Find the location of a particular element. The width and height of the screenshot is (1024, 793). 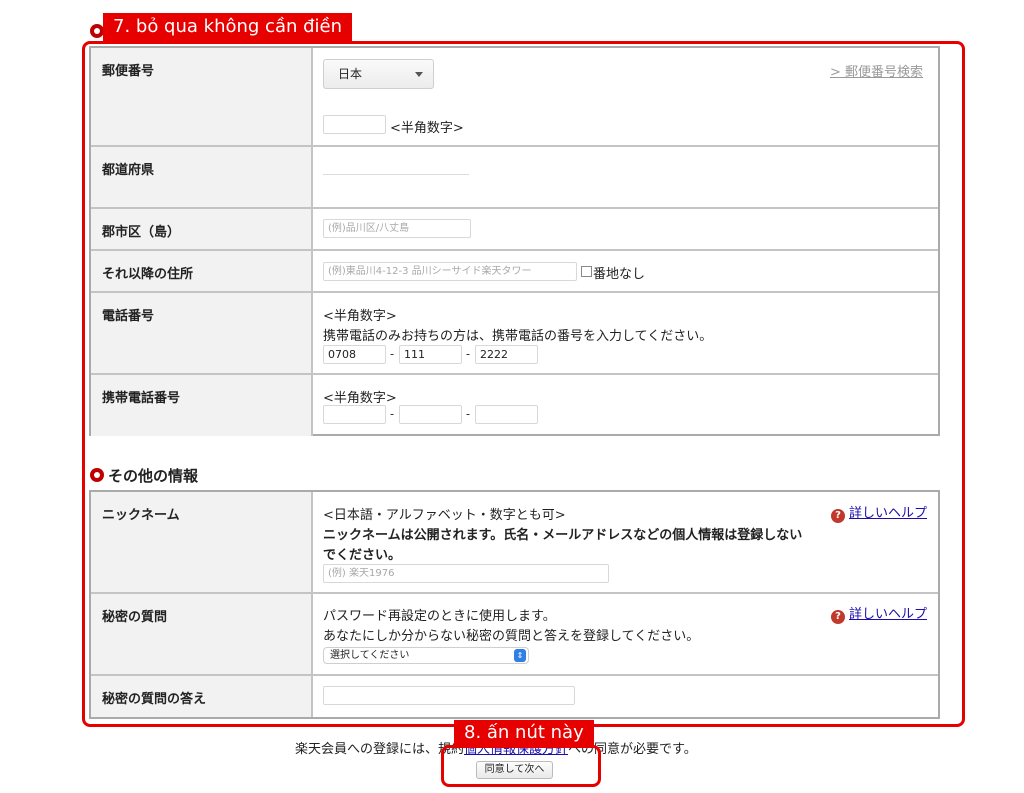

secret-answer-row: 秘密の質問の答え is located at coordinates (514, 696).